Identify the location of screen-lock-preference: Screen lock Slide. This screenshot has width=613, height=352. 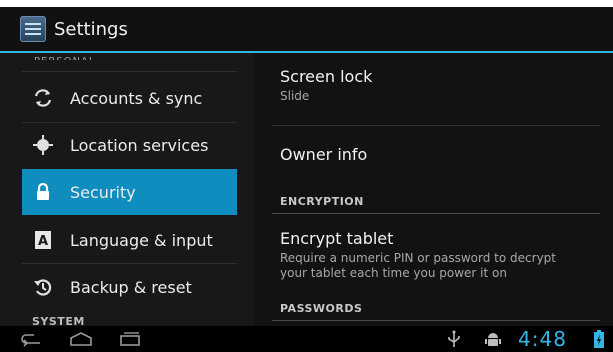
(445, 85).